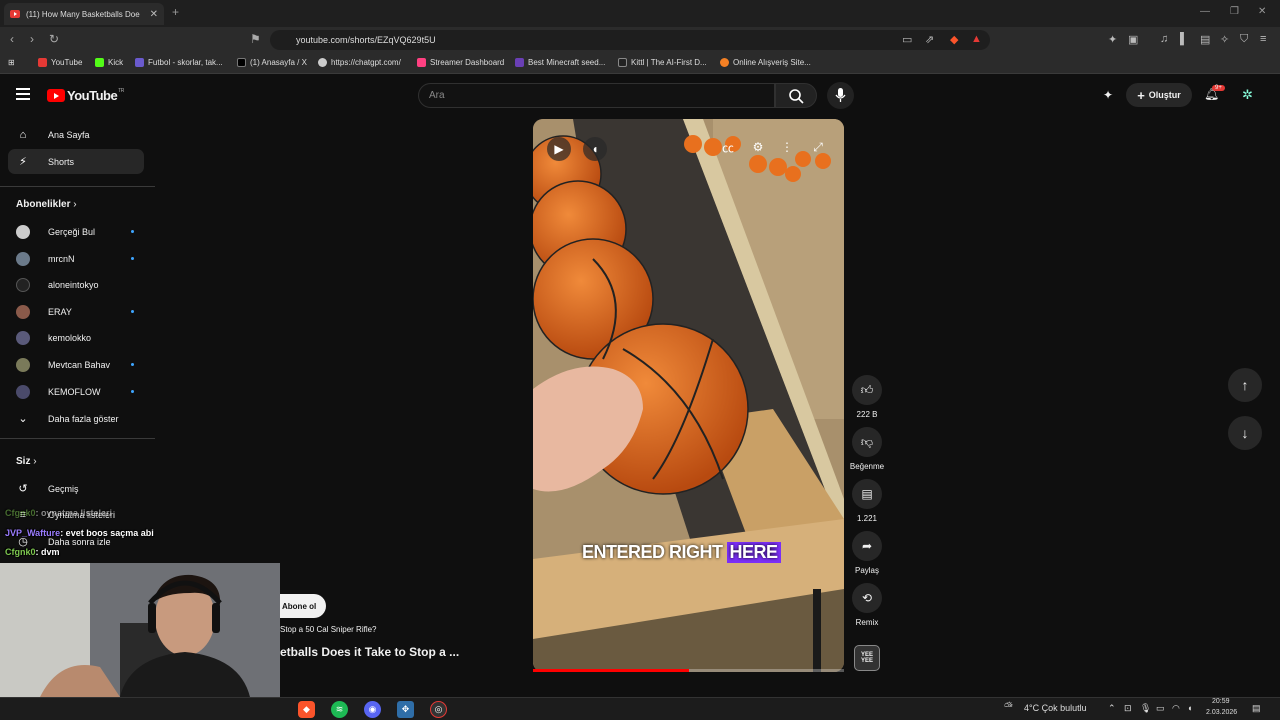  I want to click on video-subtitle: Stop a 50 Cal Sniper Rifle?, so click(328, 629).